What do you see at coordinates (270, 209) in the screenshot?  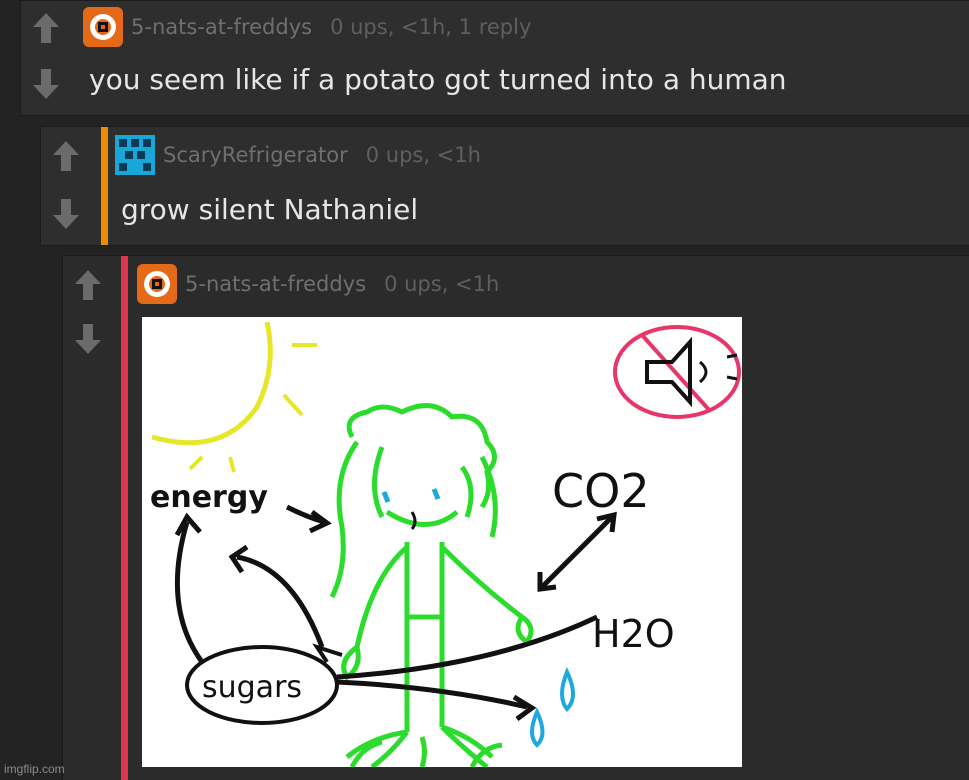 I see `comment-text: grow silent Nathaniel` at bounding box center [270, 209].